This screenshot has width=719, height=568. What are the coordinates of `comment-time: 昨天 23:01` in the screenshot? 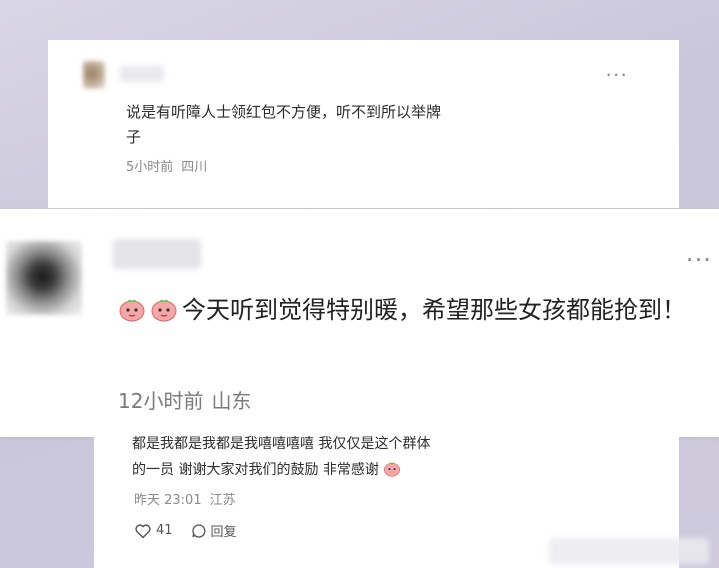 It's located at (168, 500).